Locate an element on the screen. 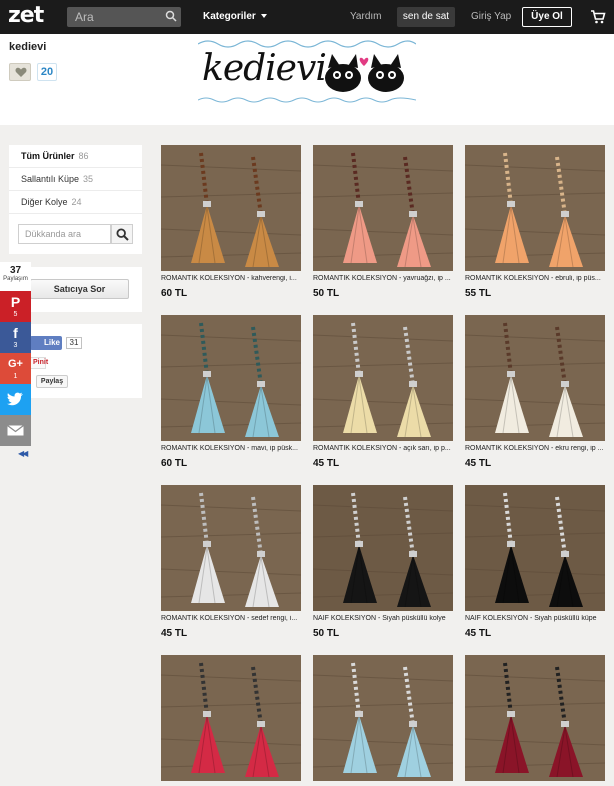  googleplus-icon: G+ is located at coordinates (15, 364).